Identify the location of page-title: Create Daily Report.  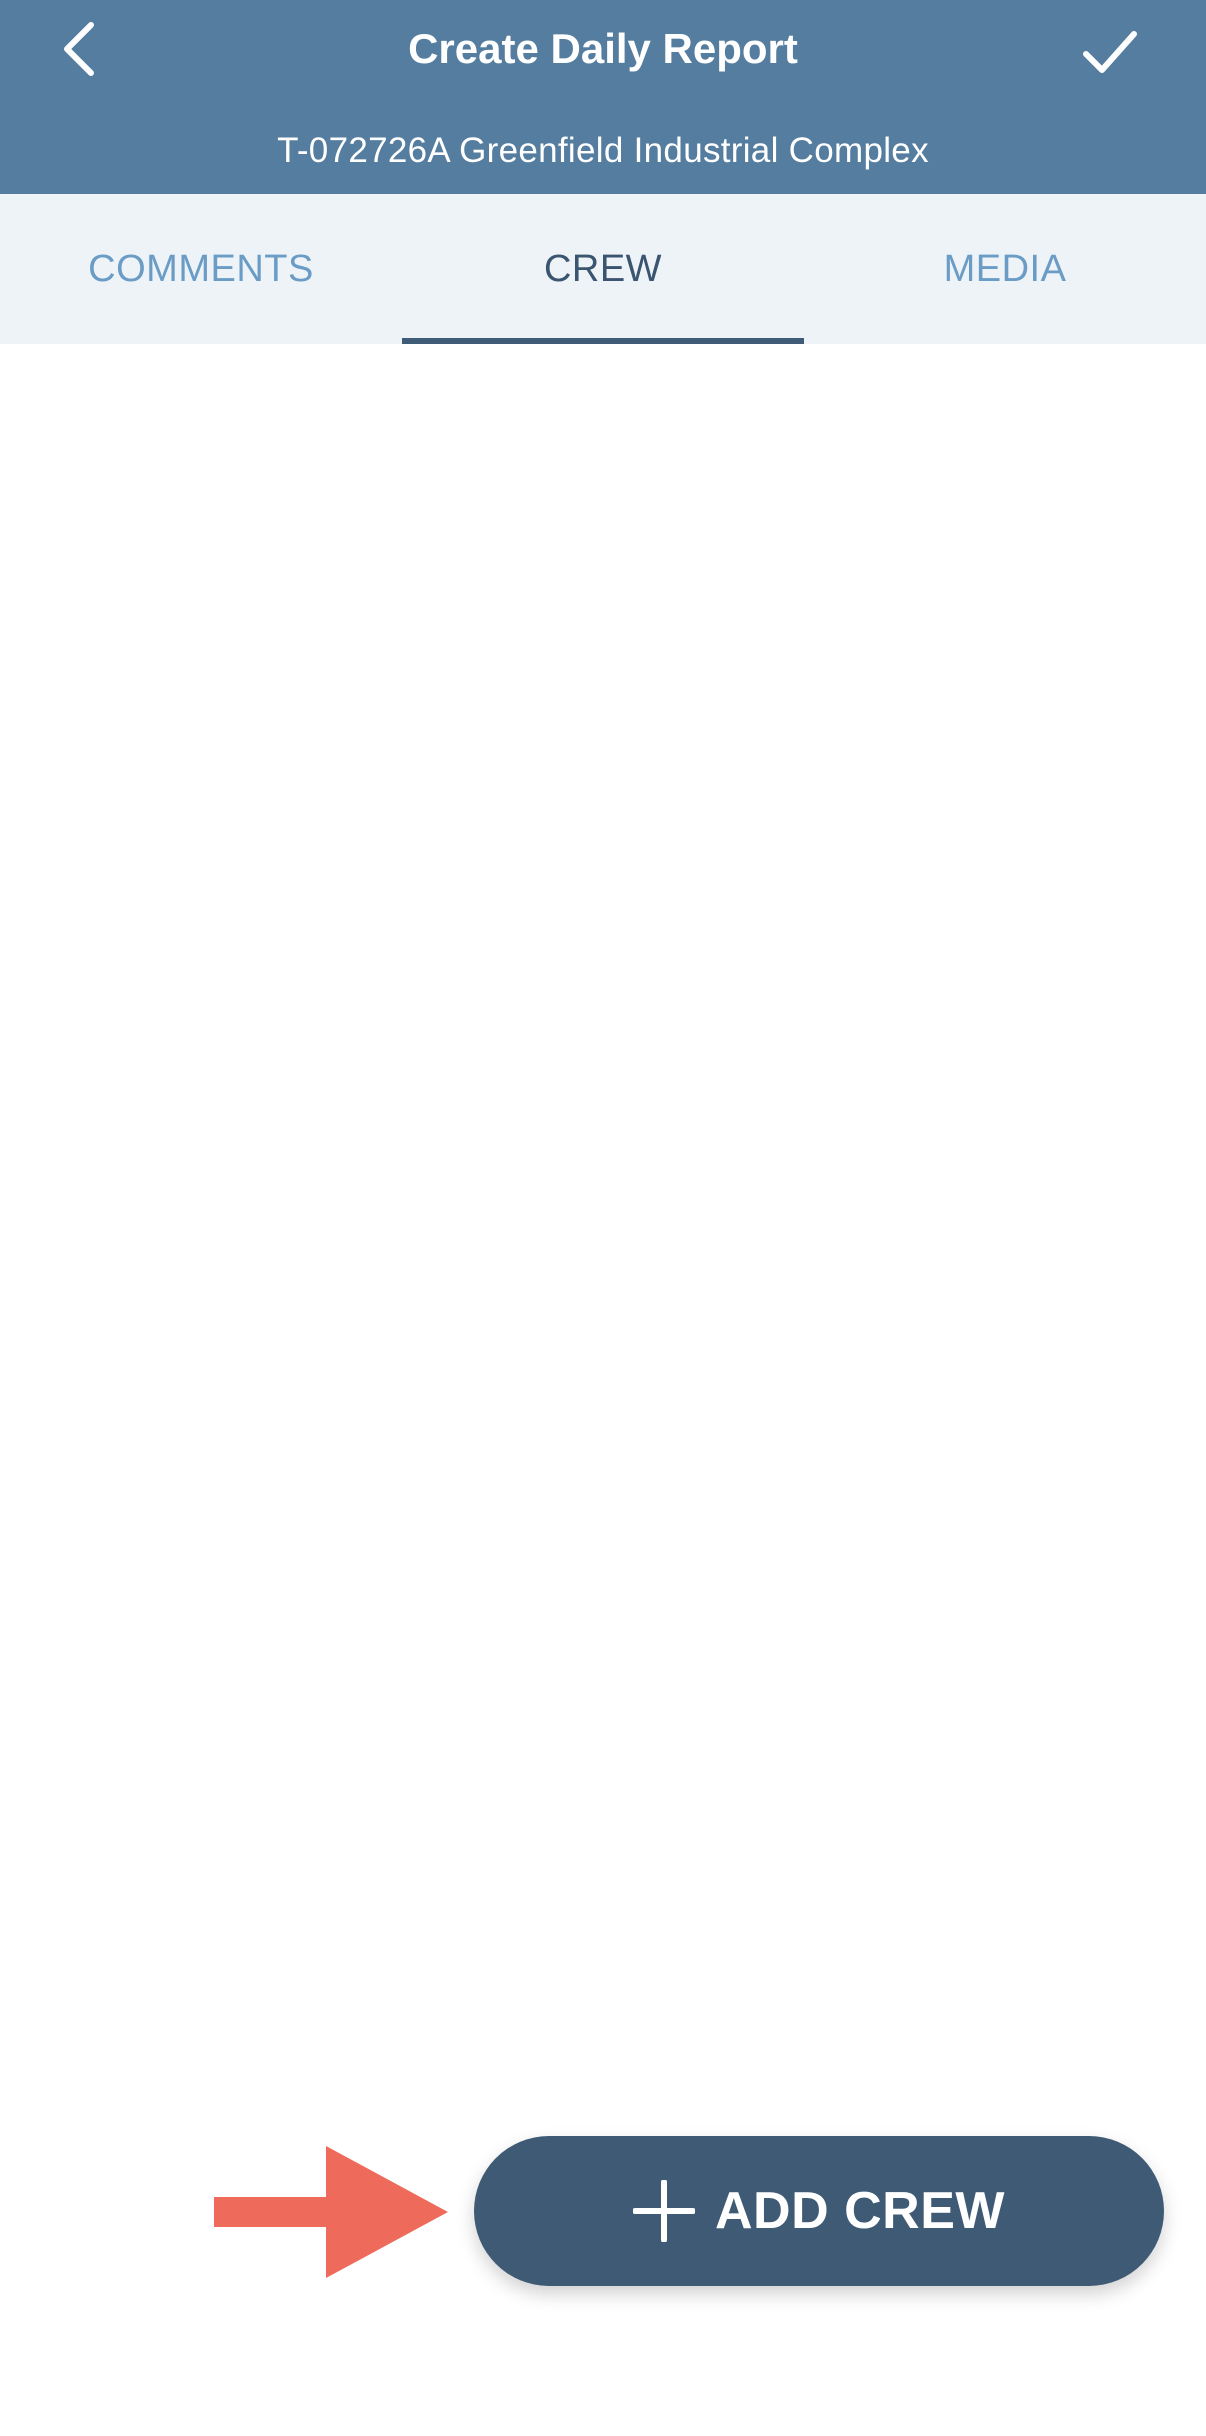
(603, 48).